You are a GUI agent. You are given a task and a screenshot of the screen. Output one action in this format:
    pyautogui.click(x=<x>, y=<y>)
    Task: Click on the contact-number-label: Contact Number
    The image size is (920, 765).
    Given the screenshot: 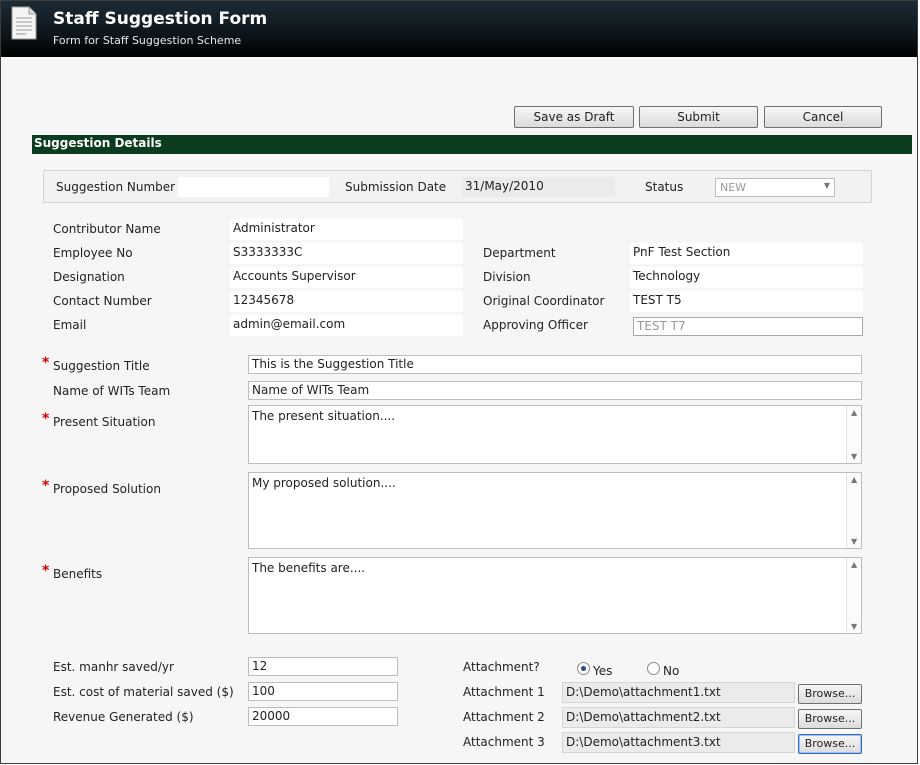 What is the action you would take?
    pyautogui.click(x=102, y=301)
    